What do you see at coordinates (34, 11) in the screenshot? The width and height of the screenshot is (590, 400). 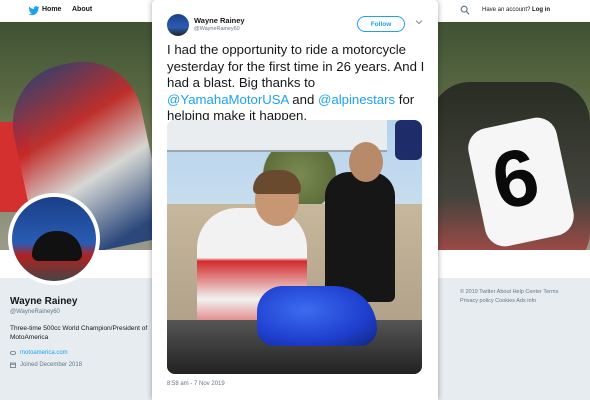 I see `twitter-bird-icon` at bounding box center [34, 11].